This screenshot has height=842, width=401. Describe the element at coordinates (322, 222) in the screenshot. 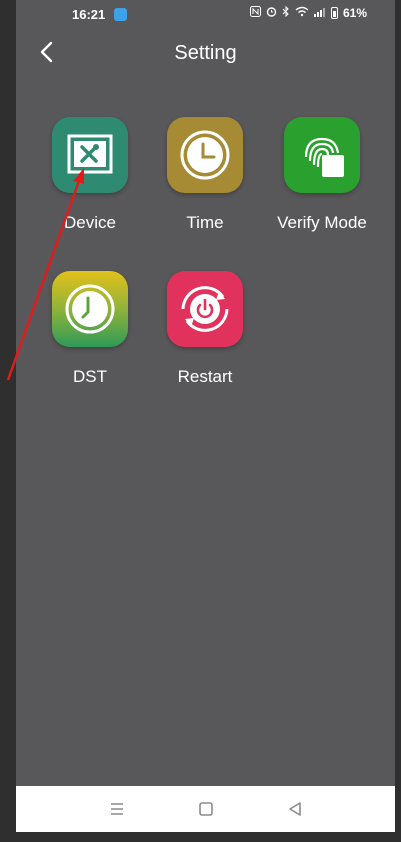

I see `tile-verify-mode-label: Verify Mode` at that location.